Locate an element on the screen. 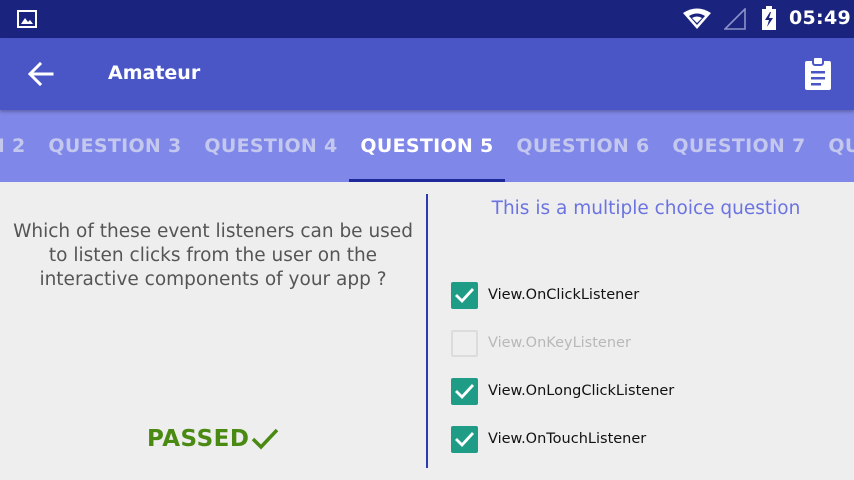 The height and width of the screenshot is (480, 854). wifi-icon is located at coordinates (697, 18).